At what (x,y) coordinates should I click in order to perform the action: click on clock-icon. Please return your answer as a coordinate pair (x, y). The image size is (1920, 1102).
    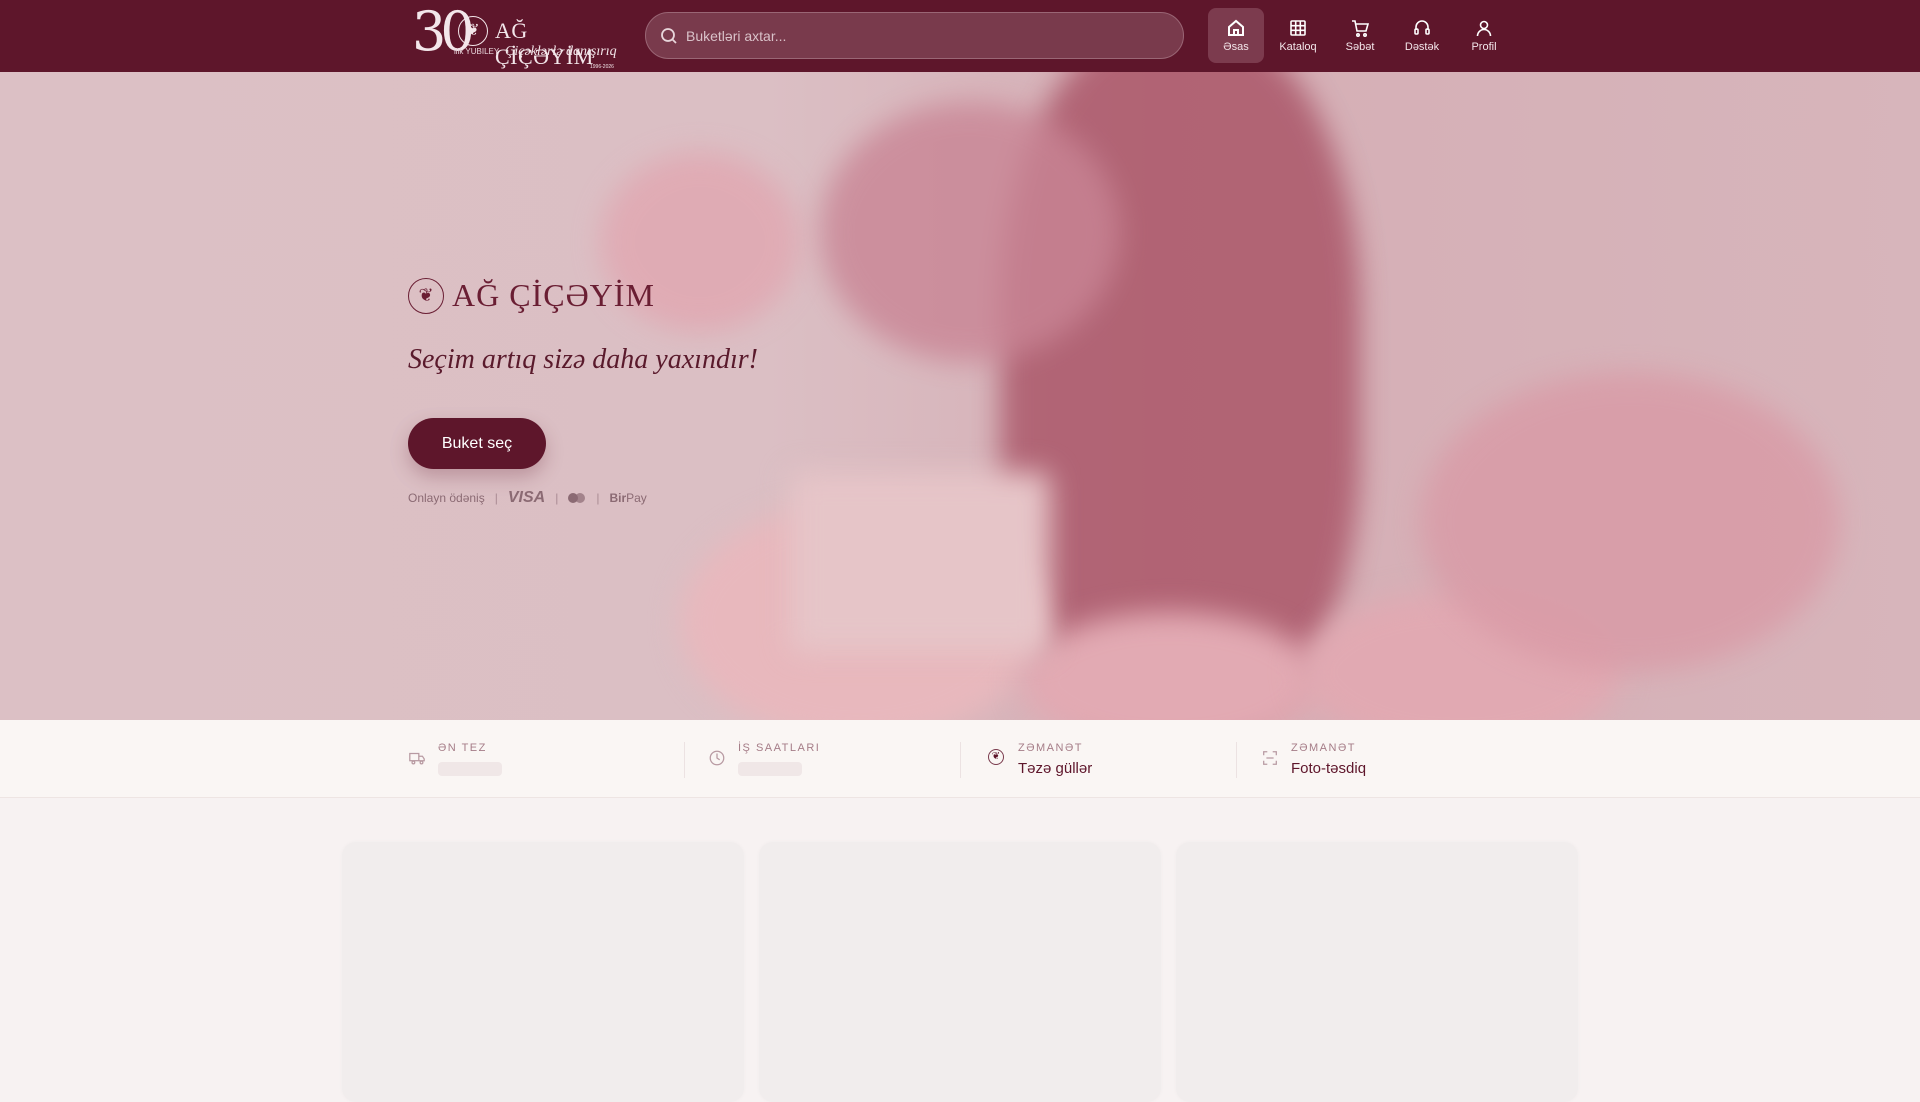
    Looking at the image, I should click on (717, 758).